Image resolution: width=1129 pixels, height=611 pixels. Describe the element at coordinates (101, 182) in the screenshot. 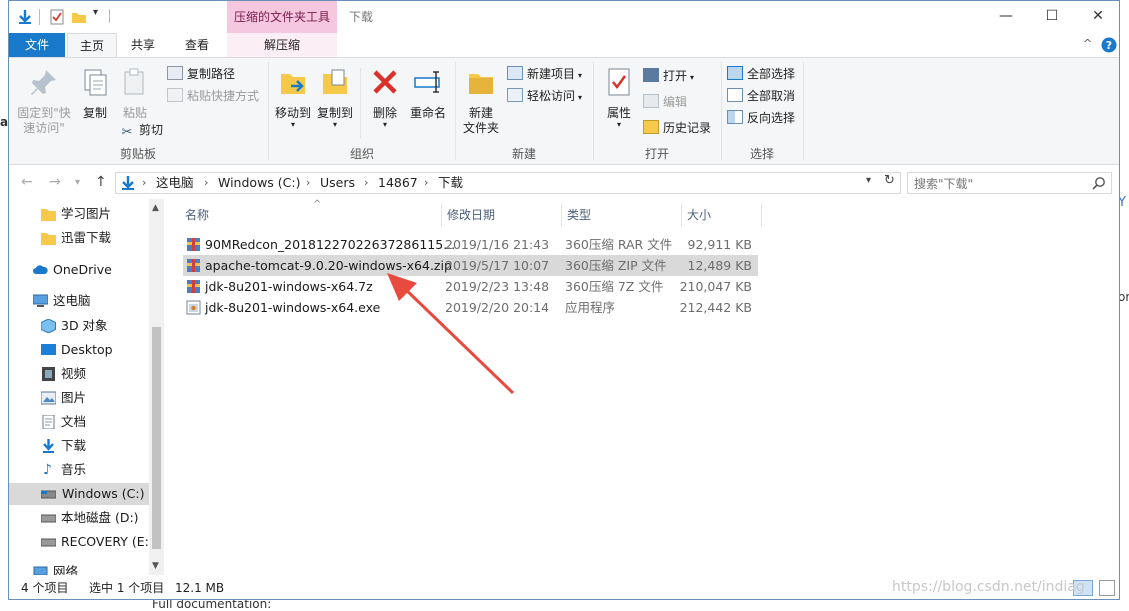

I see `up-arrow-icon: ↑` at that location.